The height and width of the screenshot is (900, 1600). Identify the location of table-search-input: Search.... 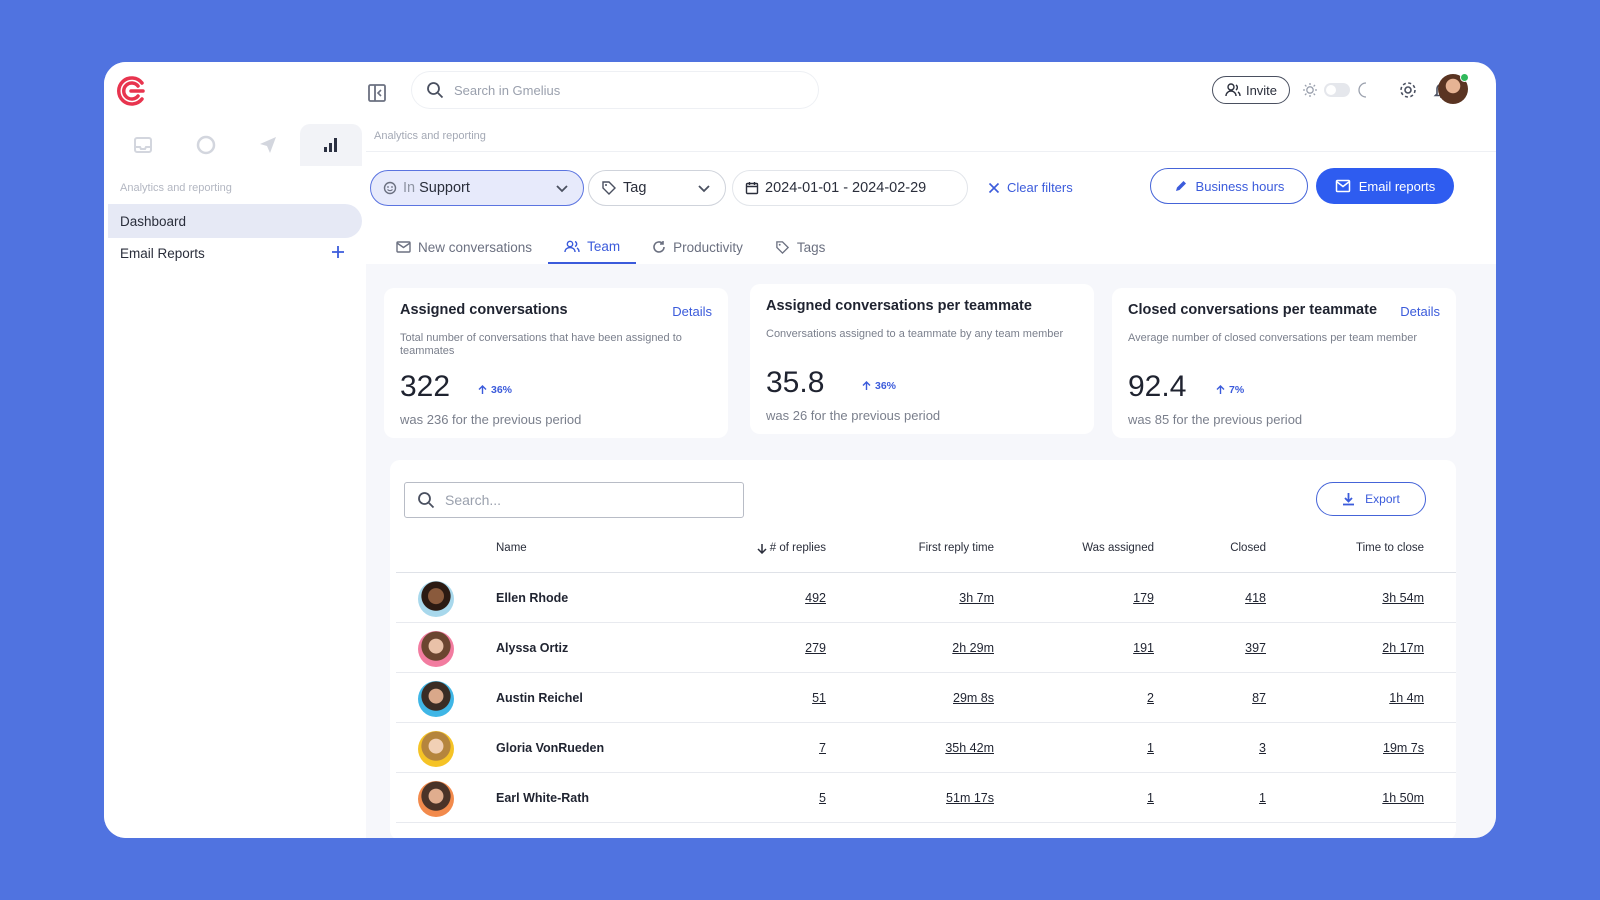
(574, 500).